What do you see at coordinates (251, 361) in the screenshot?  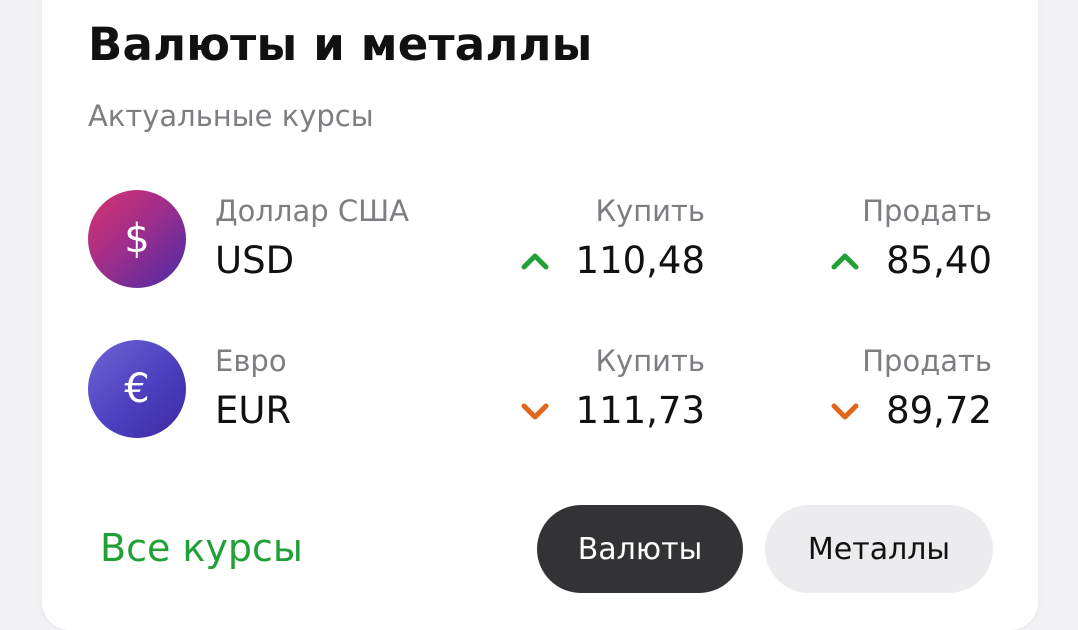 I see `currency-name: Евро` at bounding box center [251, 361].